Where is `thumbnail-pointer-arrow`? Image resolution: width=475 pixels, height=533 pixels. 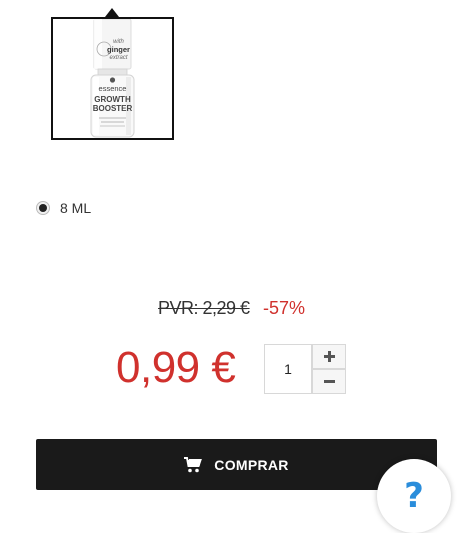
thumbnail-pointer-arrow is located at coordinates (112, 12).